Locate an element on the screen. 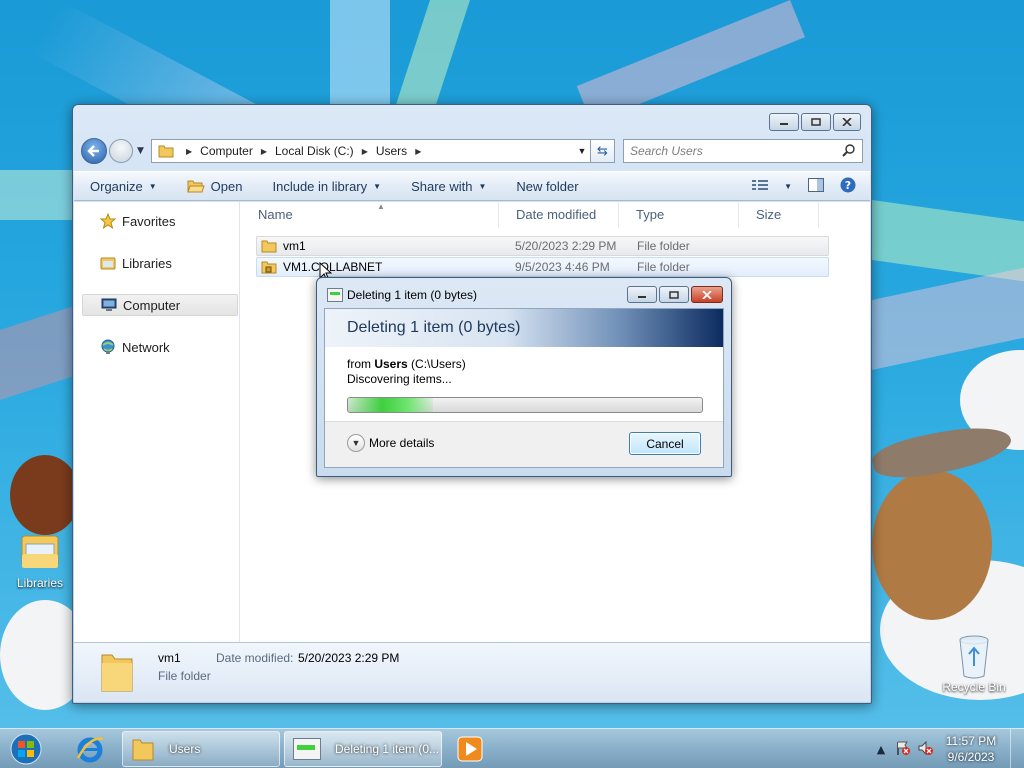  progress-bar-fill is located at coordinates (390, 405).